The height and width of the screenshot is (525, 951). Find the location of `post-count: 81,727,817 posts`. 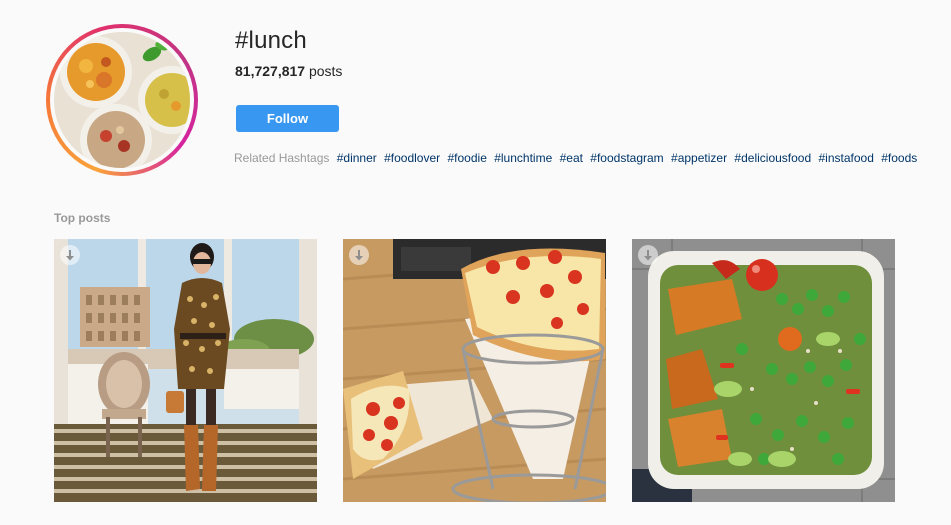

post-count: 81,727,817 posts is located at coordinates (288, 71).